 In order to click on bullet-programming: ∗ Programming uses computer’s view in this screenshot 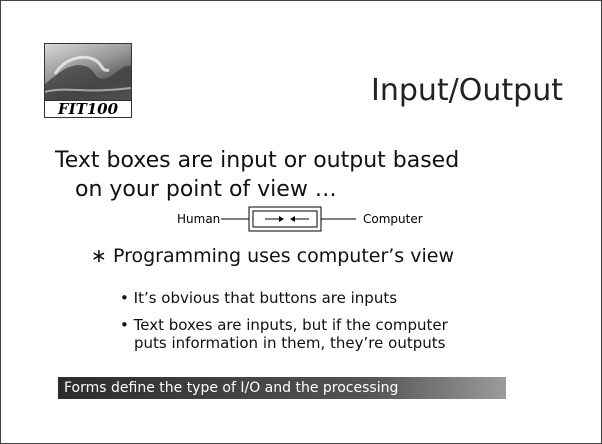, I will do `click(272, 256)`.